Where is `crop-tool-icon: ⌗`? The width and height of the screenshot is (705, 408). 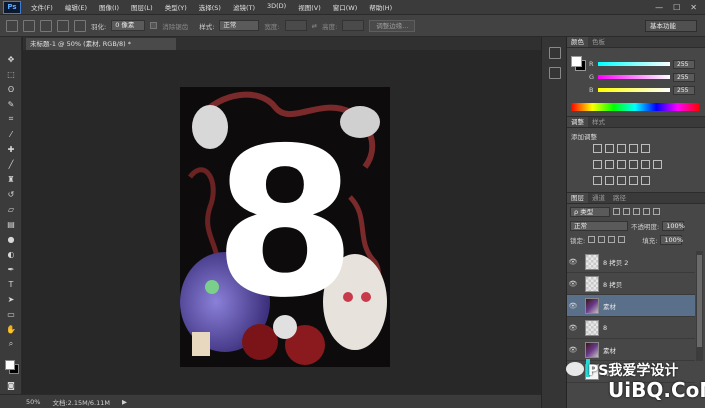
crop-tool-icon: ⌗ is located at coordinates (11, 119).